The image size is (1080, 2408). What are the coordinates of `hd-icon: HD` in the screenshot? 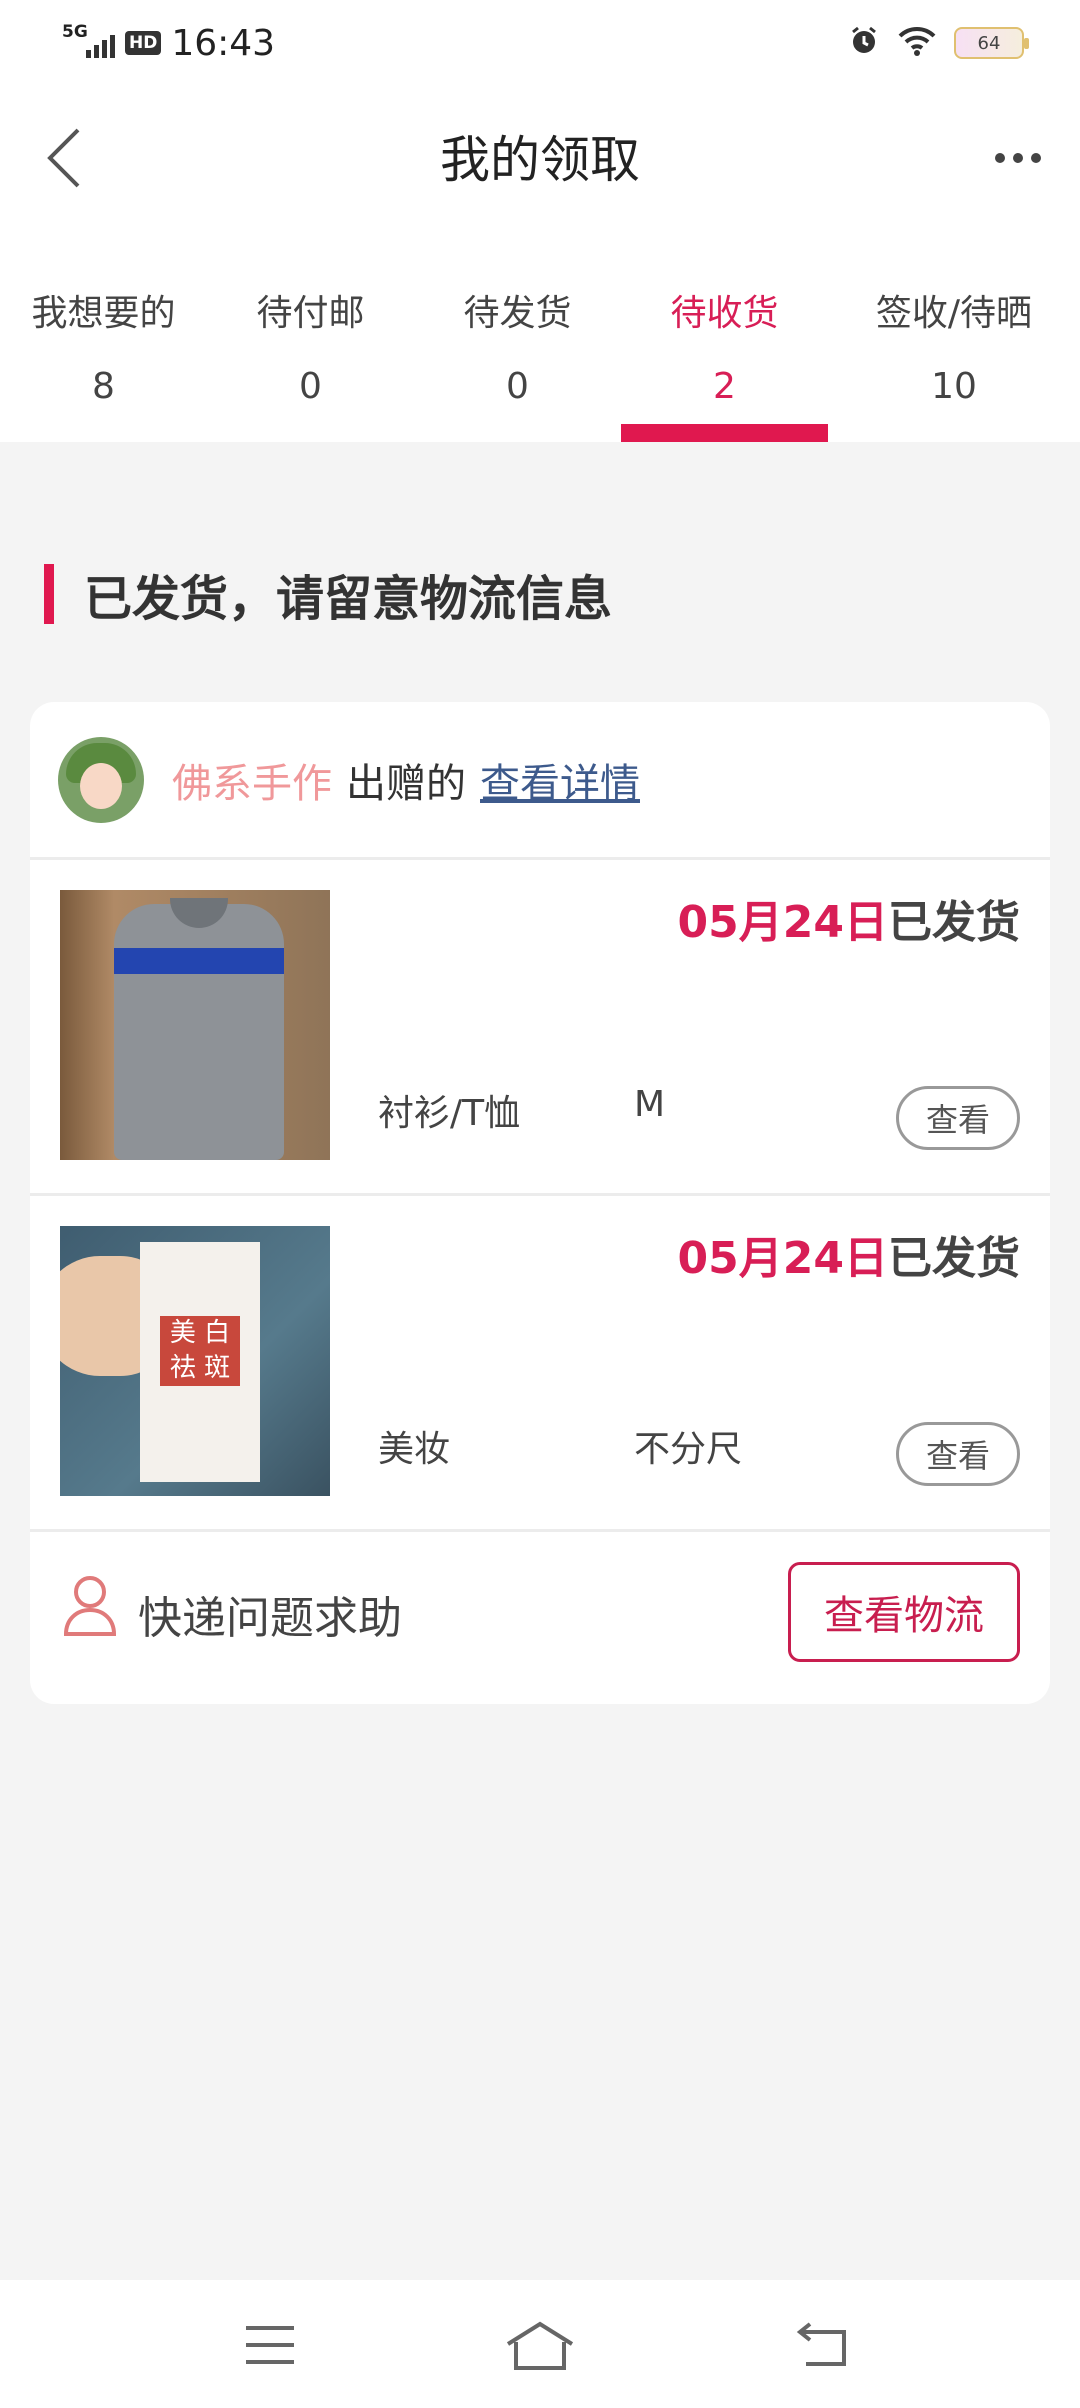 It's located at (143, 43).